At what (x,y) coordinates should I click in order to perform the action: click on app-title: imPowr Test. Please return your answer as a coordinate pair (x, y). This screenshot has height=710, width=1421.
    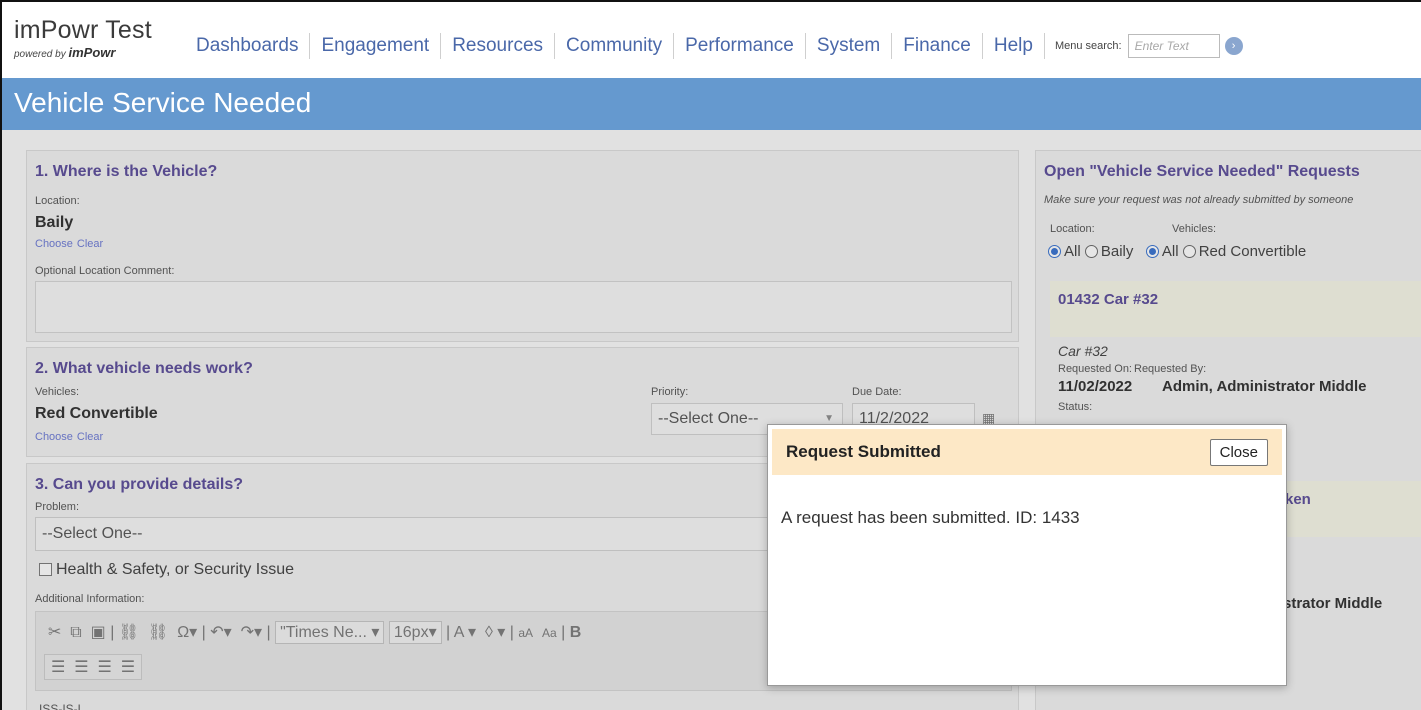
    Looking at the image, I should click on (83, 30).